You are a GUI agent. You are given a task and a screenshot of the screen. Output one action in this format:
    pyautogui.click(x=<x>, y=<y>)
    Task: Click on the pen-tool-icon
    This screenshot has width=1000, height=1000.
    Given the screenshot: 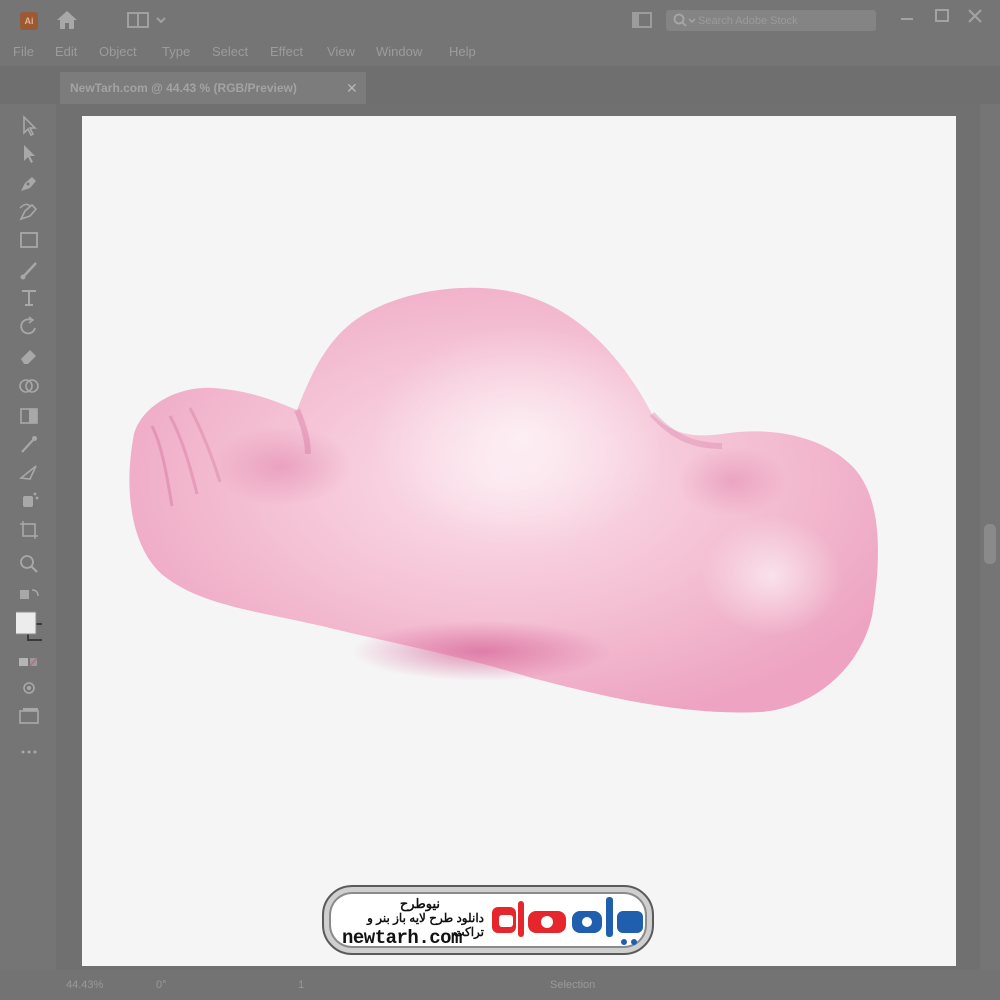 What is the action you would take?
    pyautogui.click(x=28, y=184)
    